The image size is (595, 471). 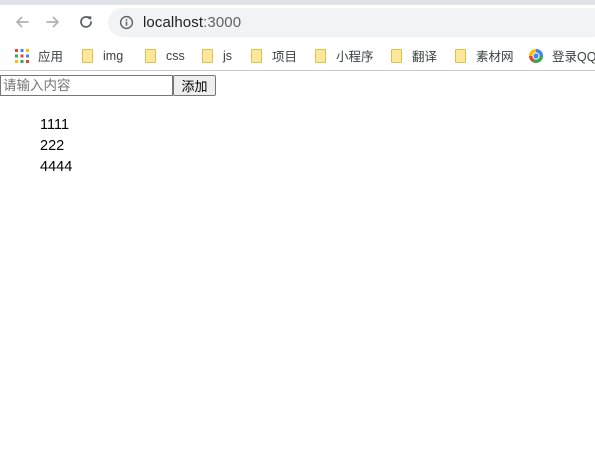 I want to click on url-text: localhost:3000, so click(x=192, y=22).